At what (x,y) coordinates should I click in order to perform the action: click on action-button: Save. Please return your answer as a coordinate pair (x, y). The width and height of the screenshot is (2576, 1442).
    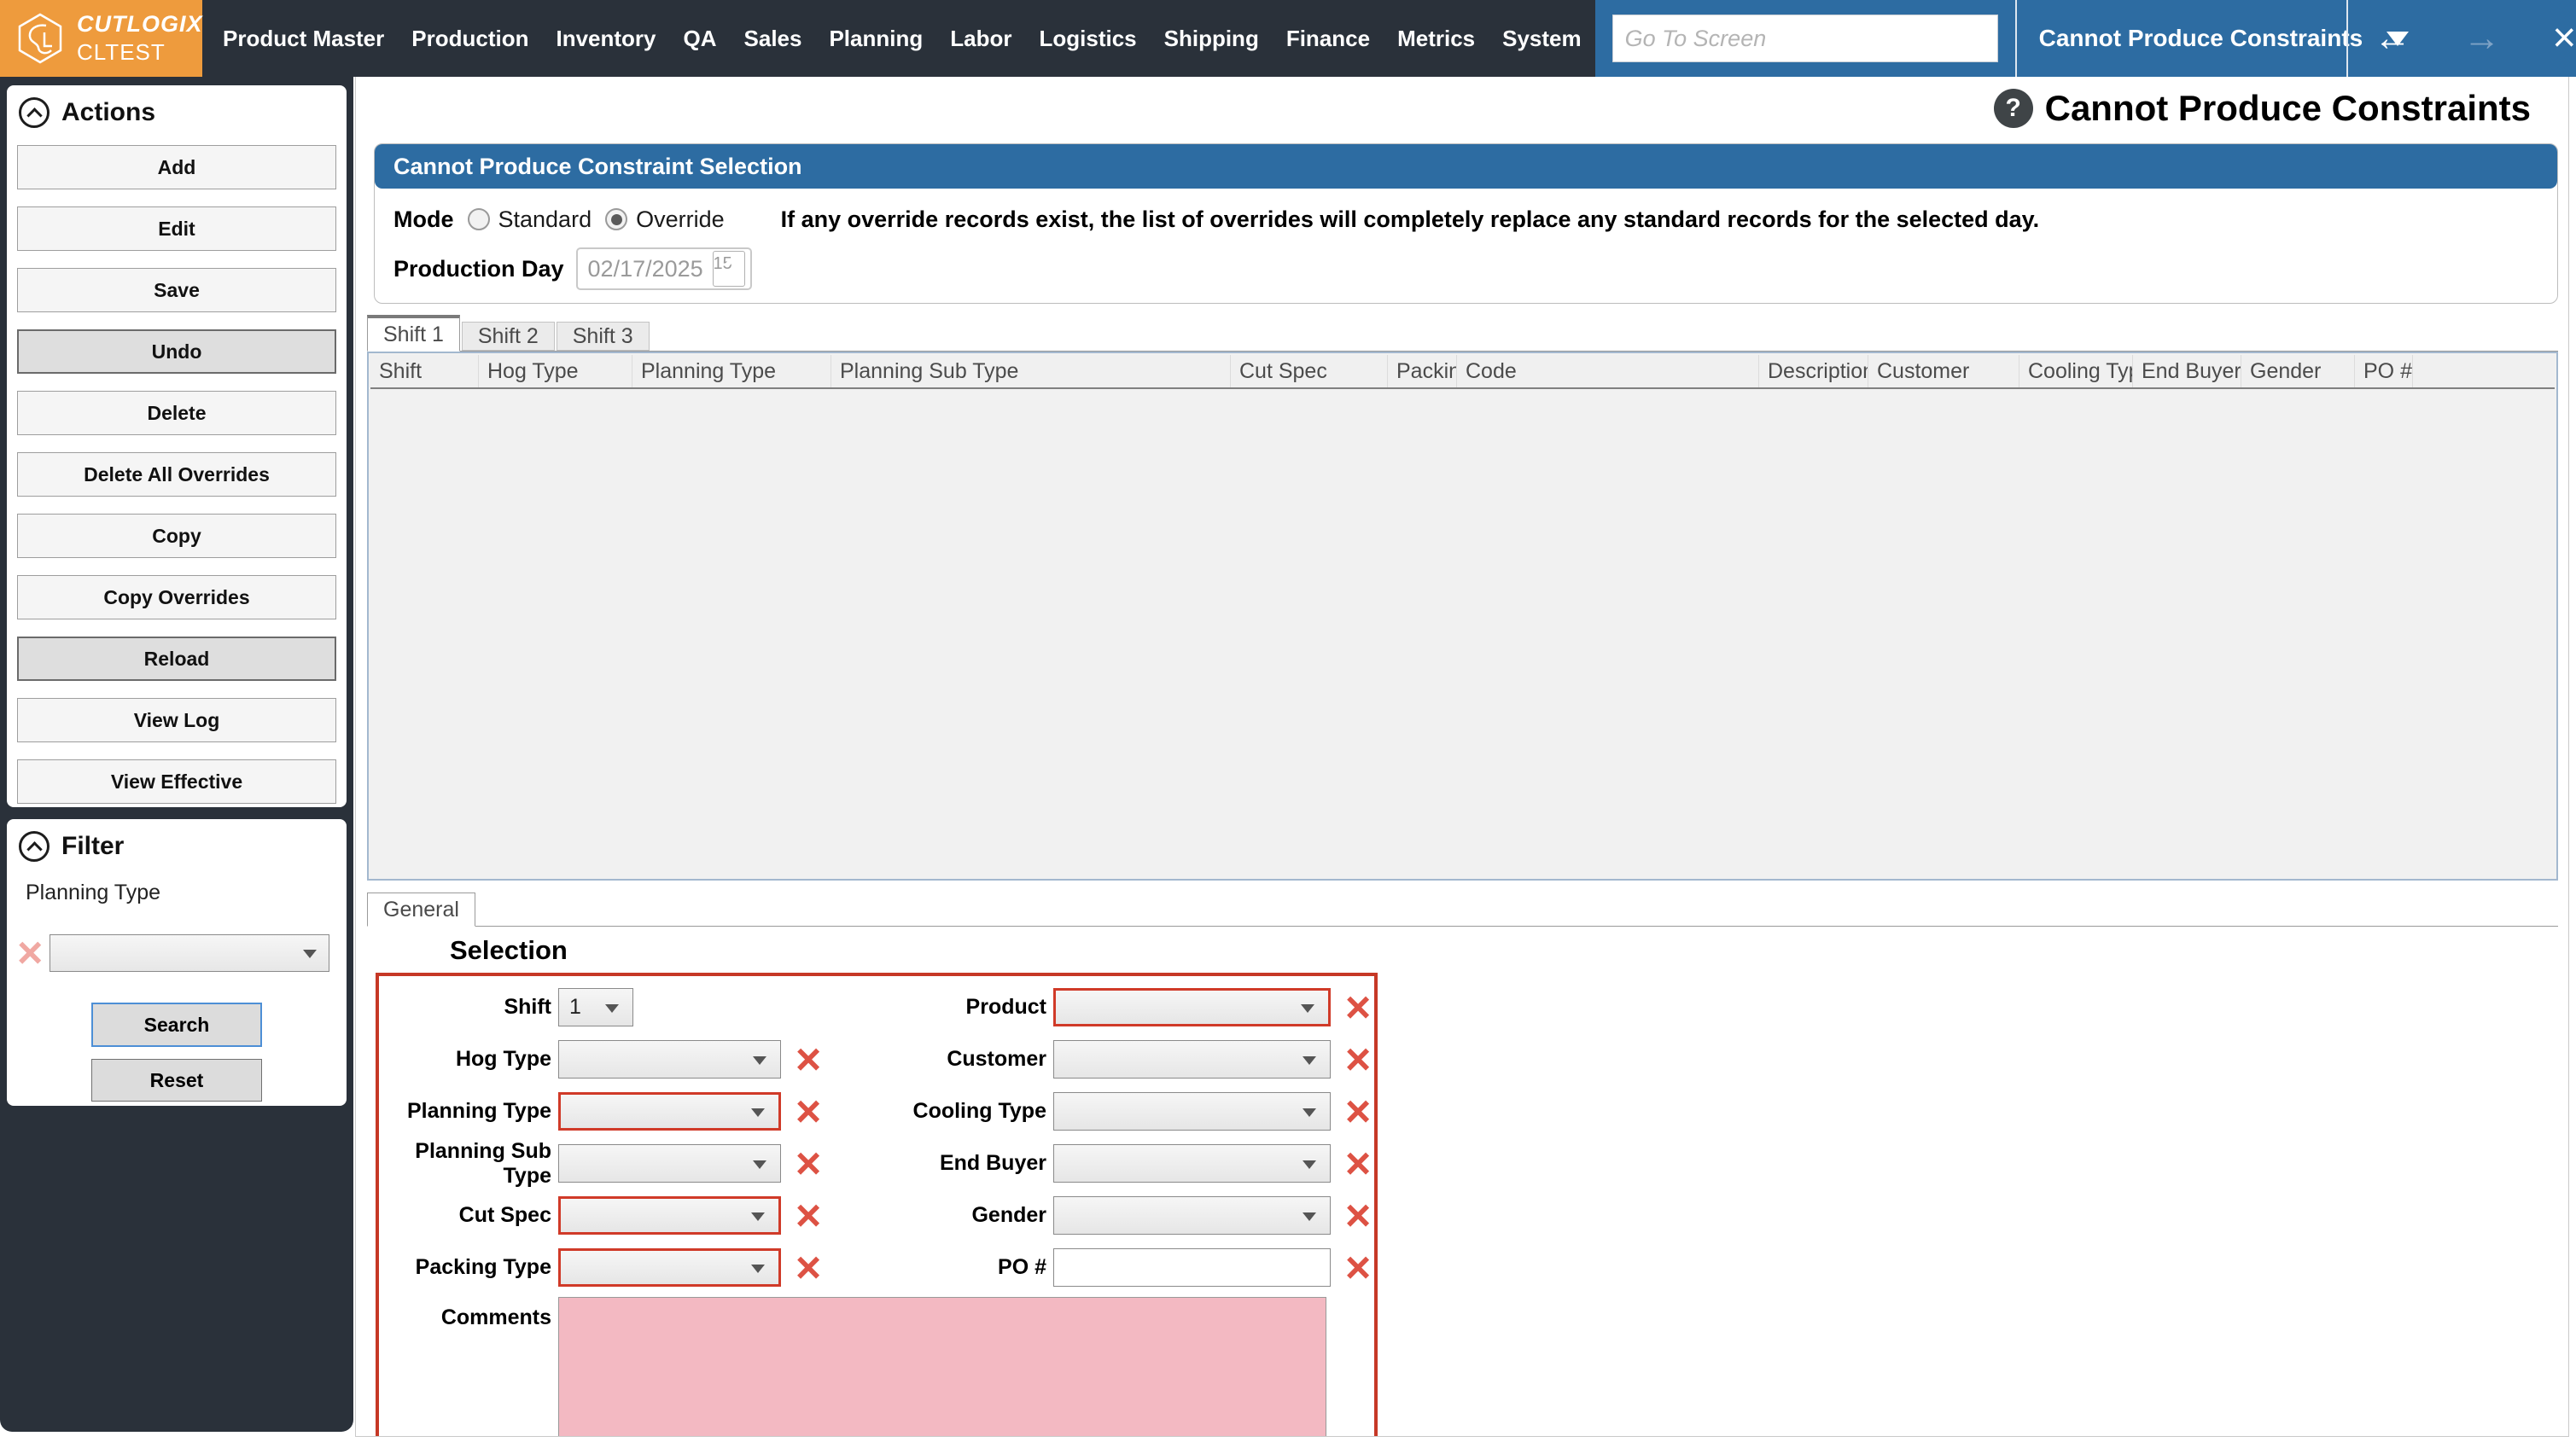
    Looking at the image, I should click on (176, 290).